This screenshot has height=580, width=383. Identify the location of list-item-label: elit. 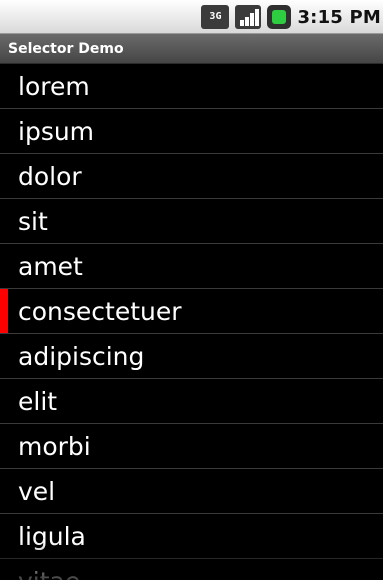
(38, 401).